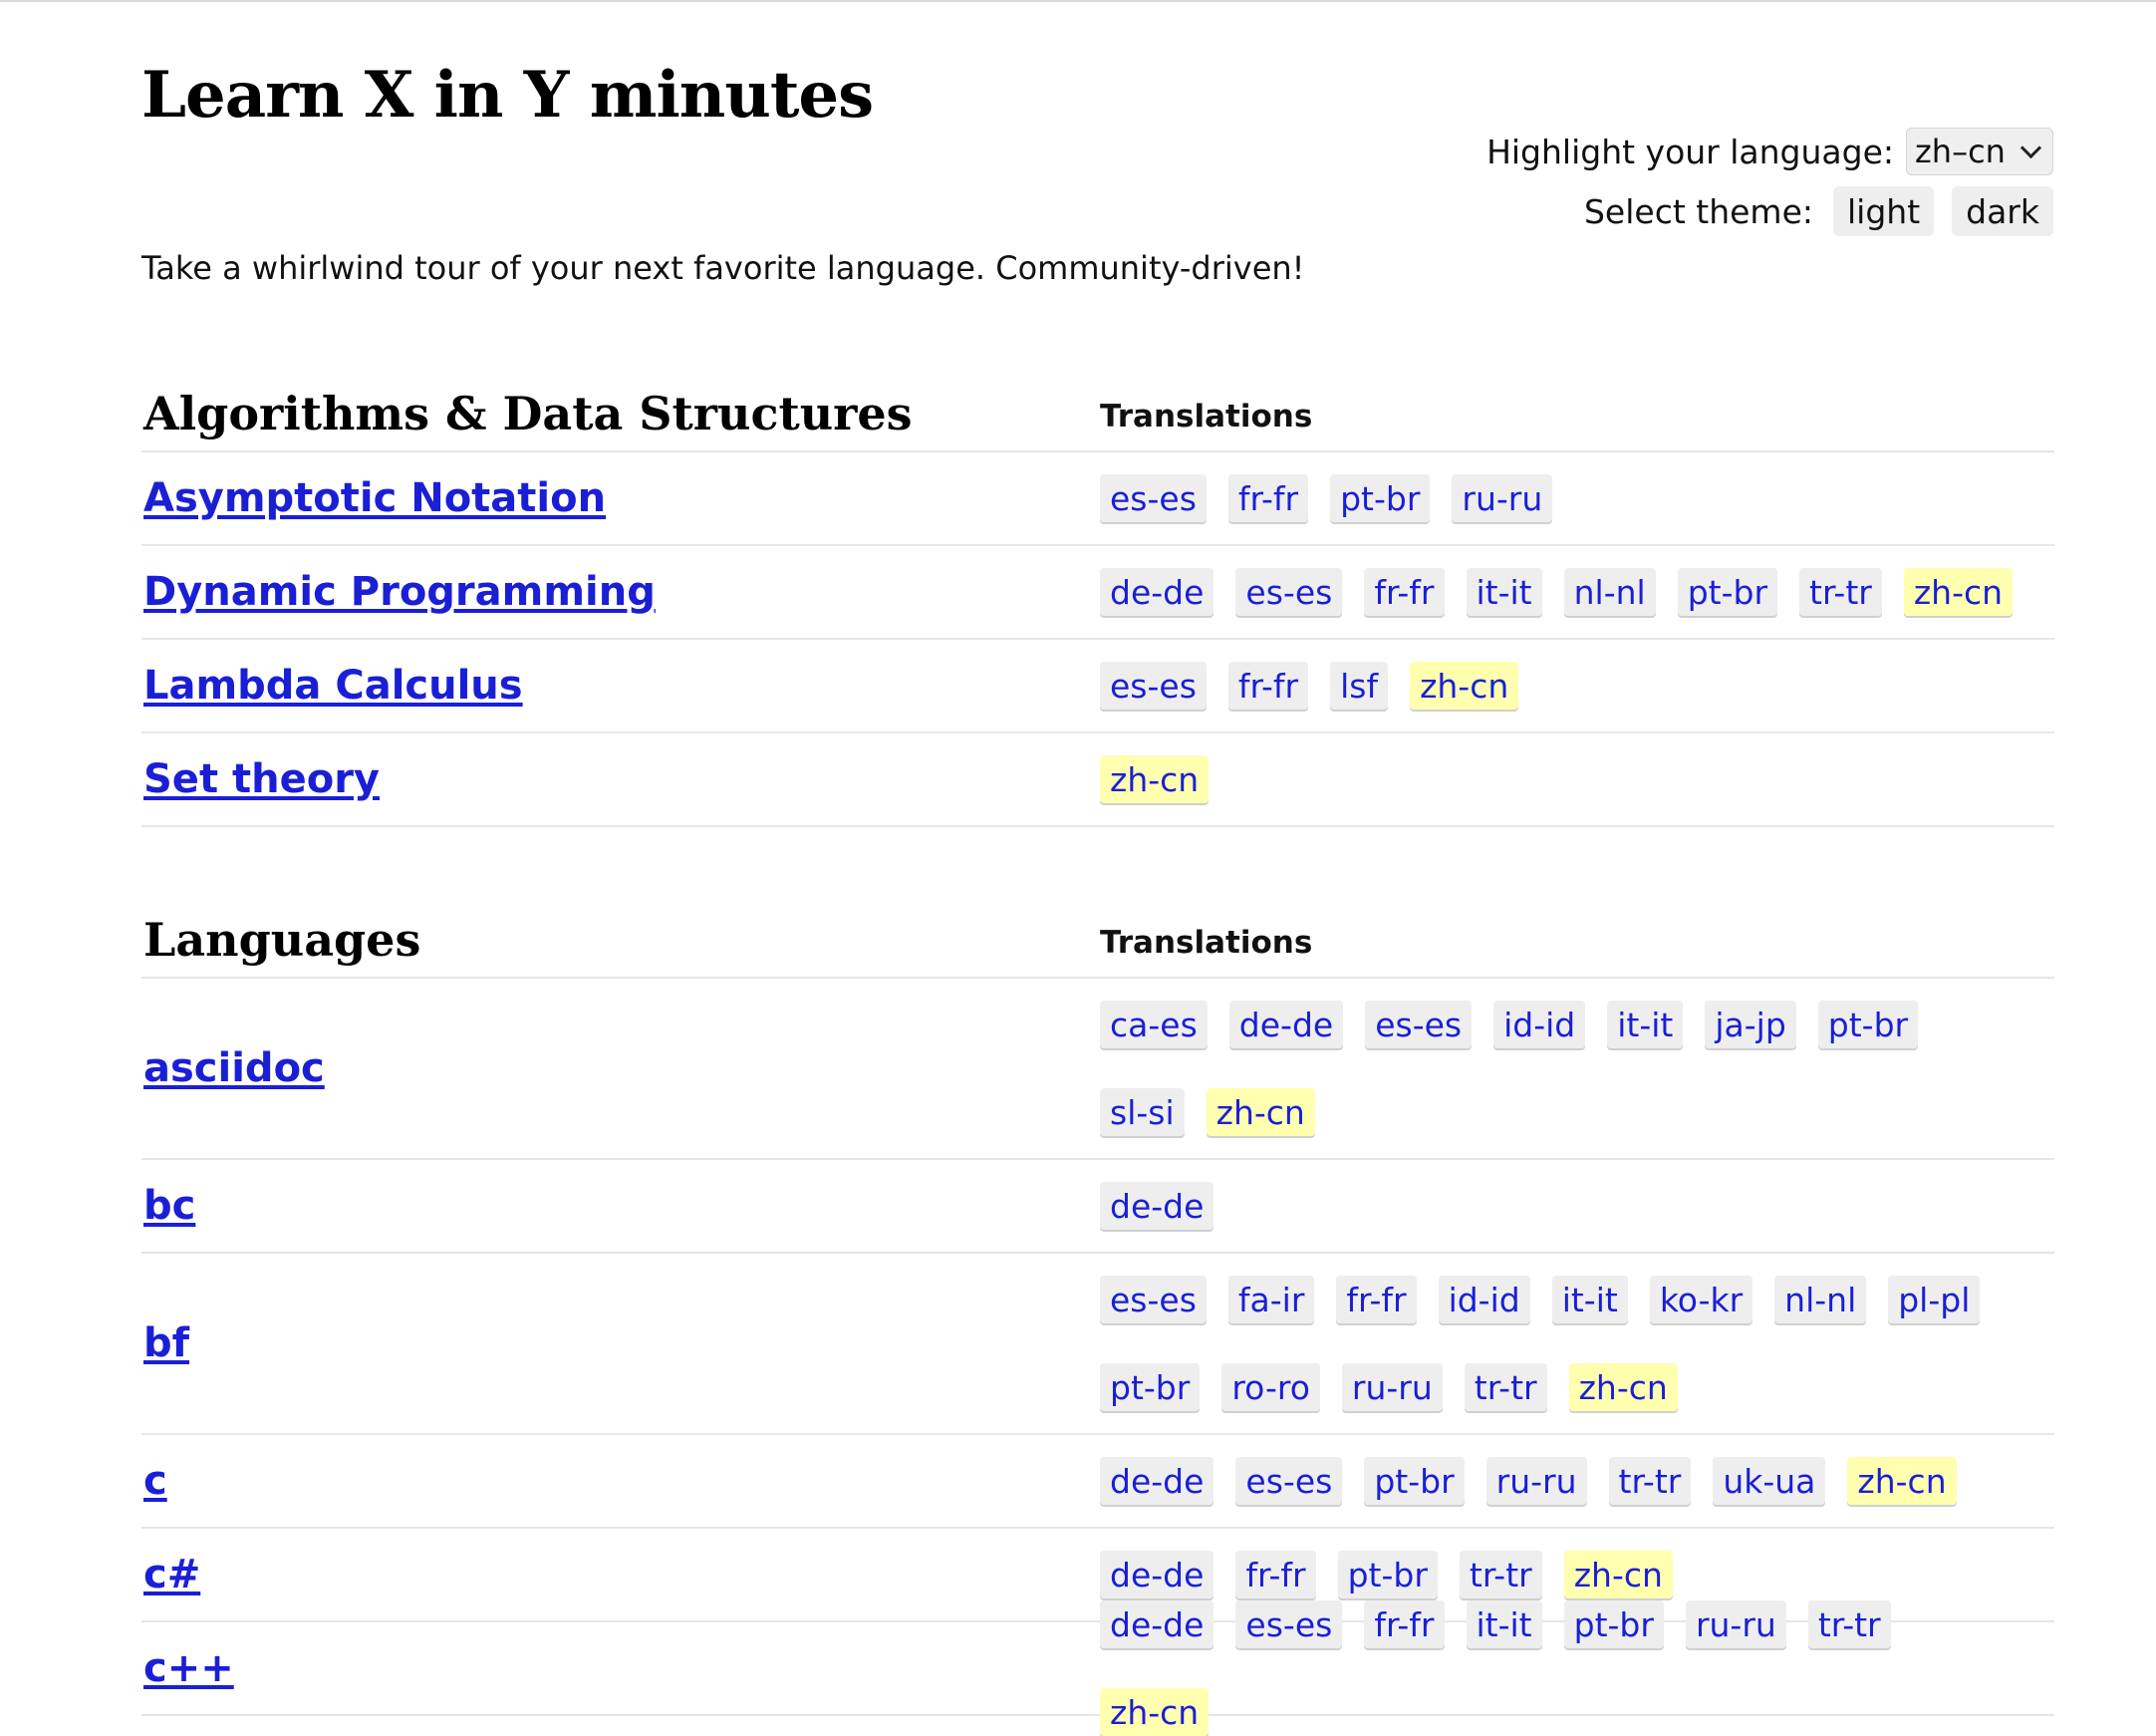  What do you see at coordinates (1558, 686) in the screenshot?
I see `translation-list: es-es fr-fr lsf zh-cn` at bounding box center [1558, 686].